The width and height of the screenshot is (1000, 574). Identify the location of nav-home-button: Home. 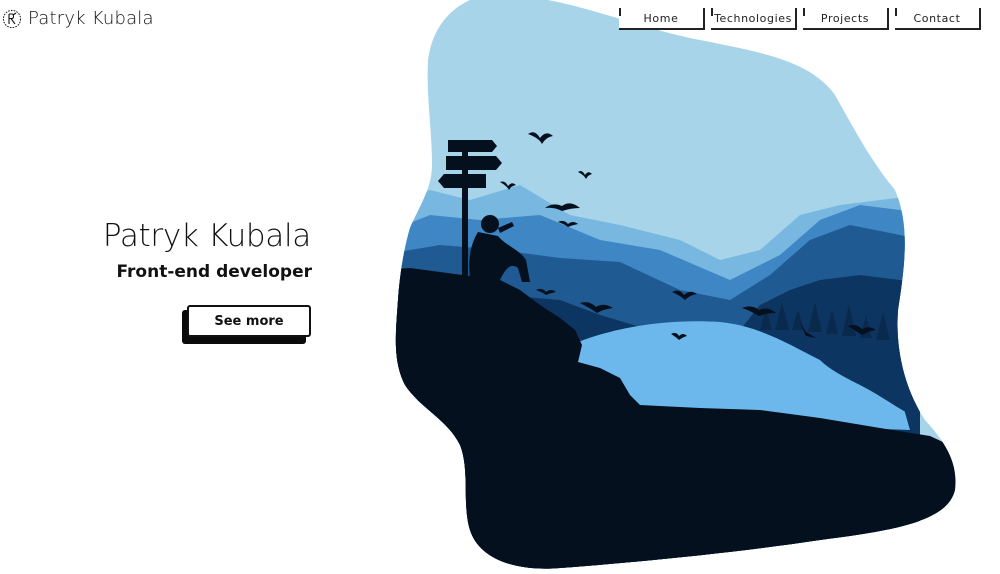
(662, 19).